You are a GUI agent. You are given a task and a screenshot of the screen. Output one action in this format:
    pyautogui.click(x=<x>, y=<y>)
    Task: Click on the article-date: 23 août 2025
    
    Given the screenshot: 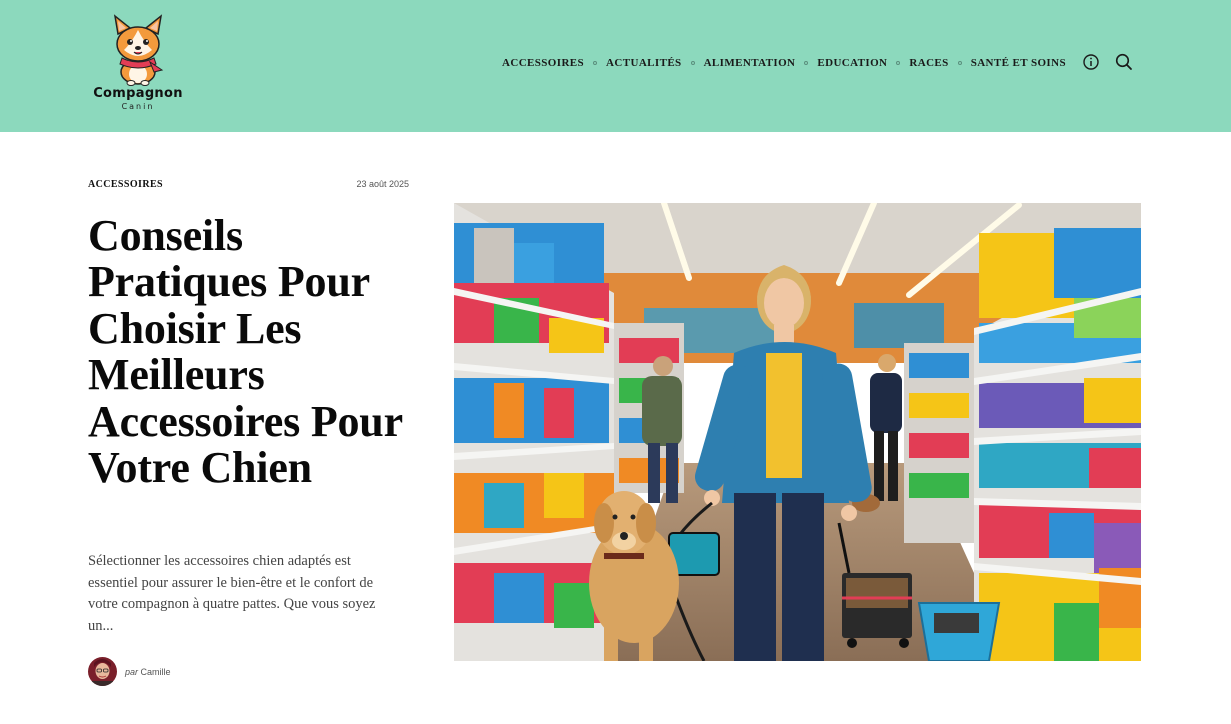 What is the action you would take?
    pyautogui.click(x=382, y=184)
    